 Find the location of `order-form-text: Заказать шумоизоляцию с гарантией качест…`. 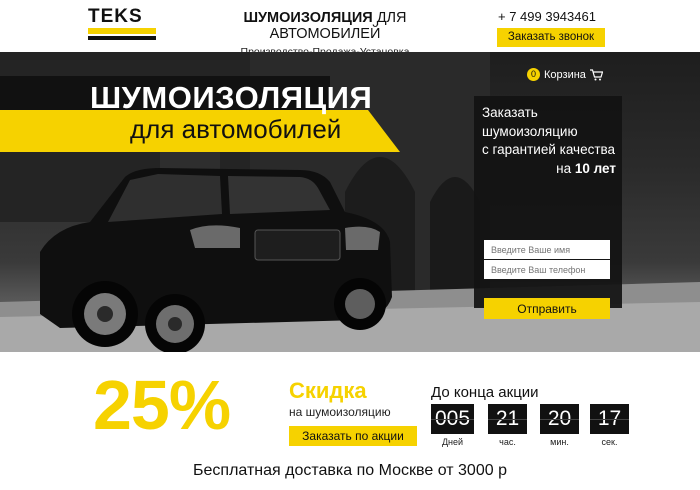

order-form-text: Заказать шумоизоляцию с гарантией качест… is located at coordinates (549, 141).